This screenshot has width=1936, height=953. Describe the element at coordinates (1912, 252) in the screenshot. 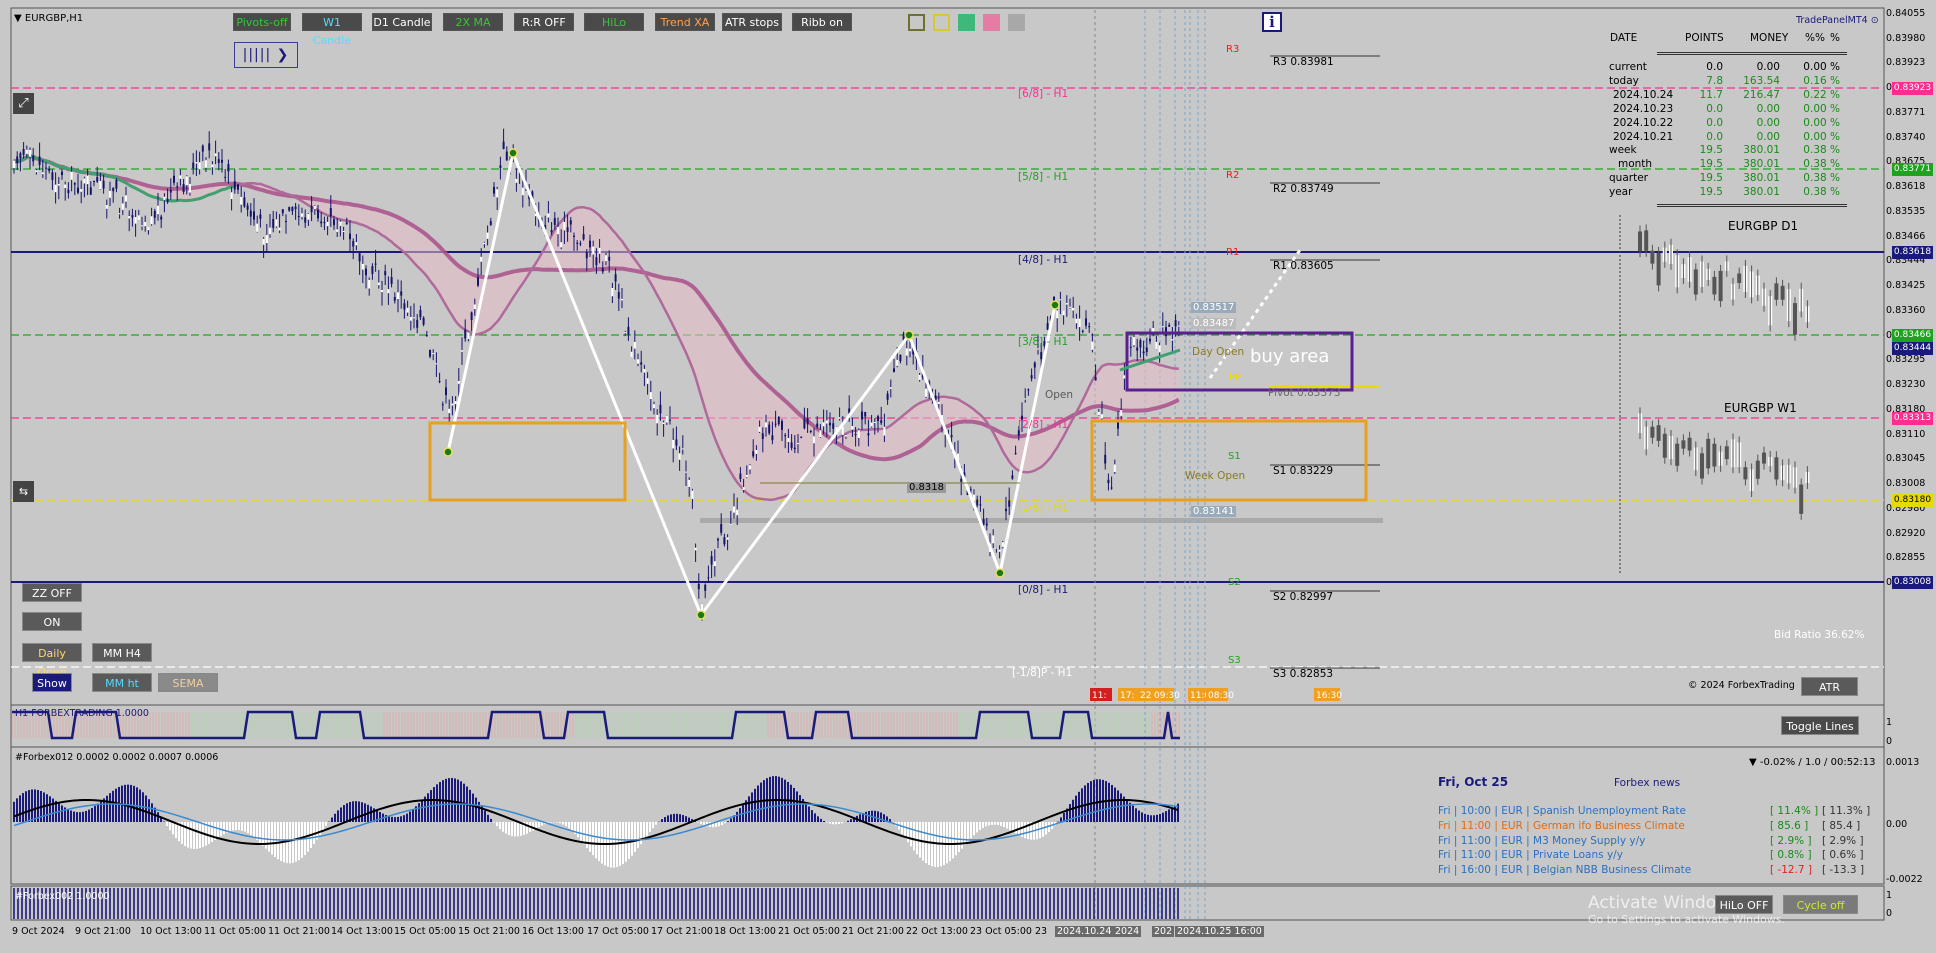

I see `current-level-badge: 0.83618` at that location.